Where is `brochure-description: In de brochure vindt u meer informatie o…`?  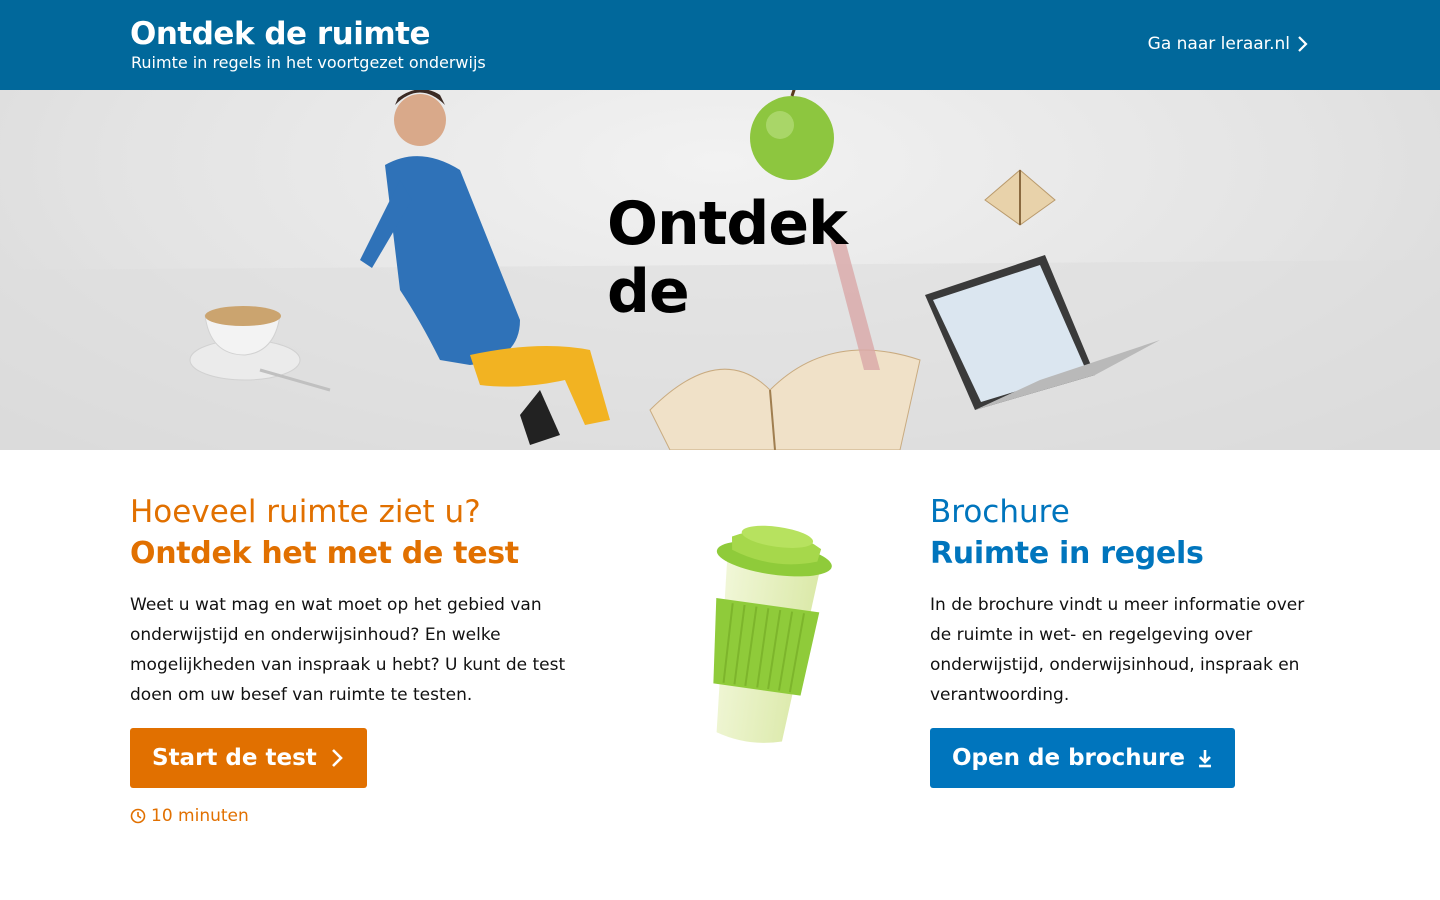 brochure-description: In de brochure vindt u meer informatie o… is located at coordinates (1117, 650).